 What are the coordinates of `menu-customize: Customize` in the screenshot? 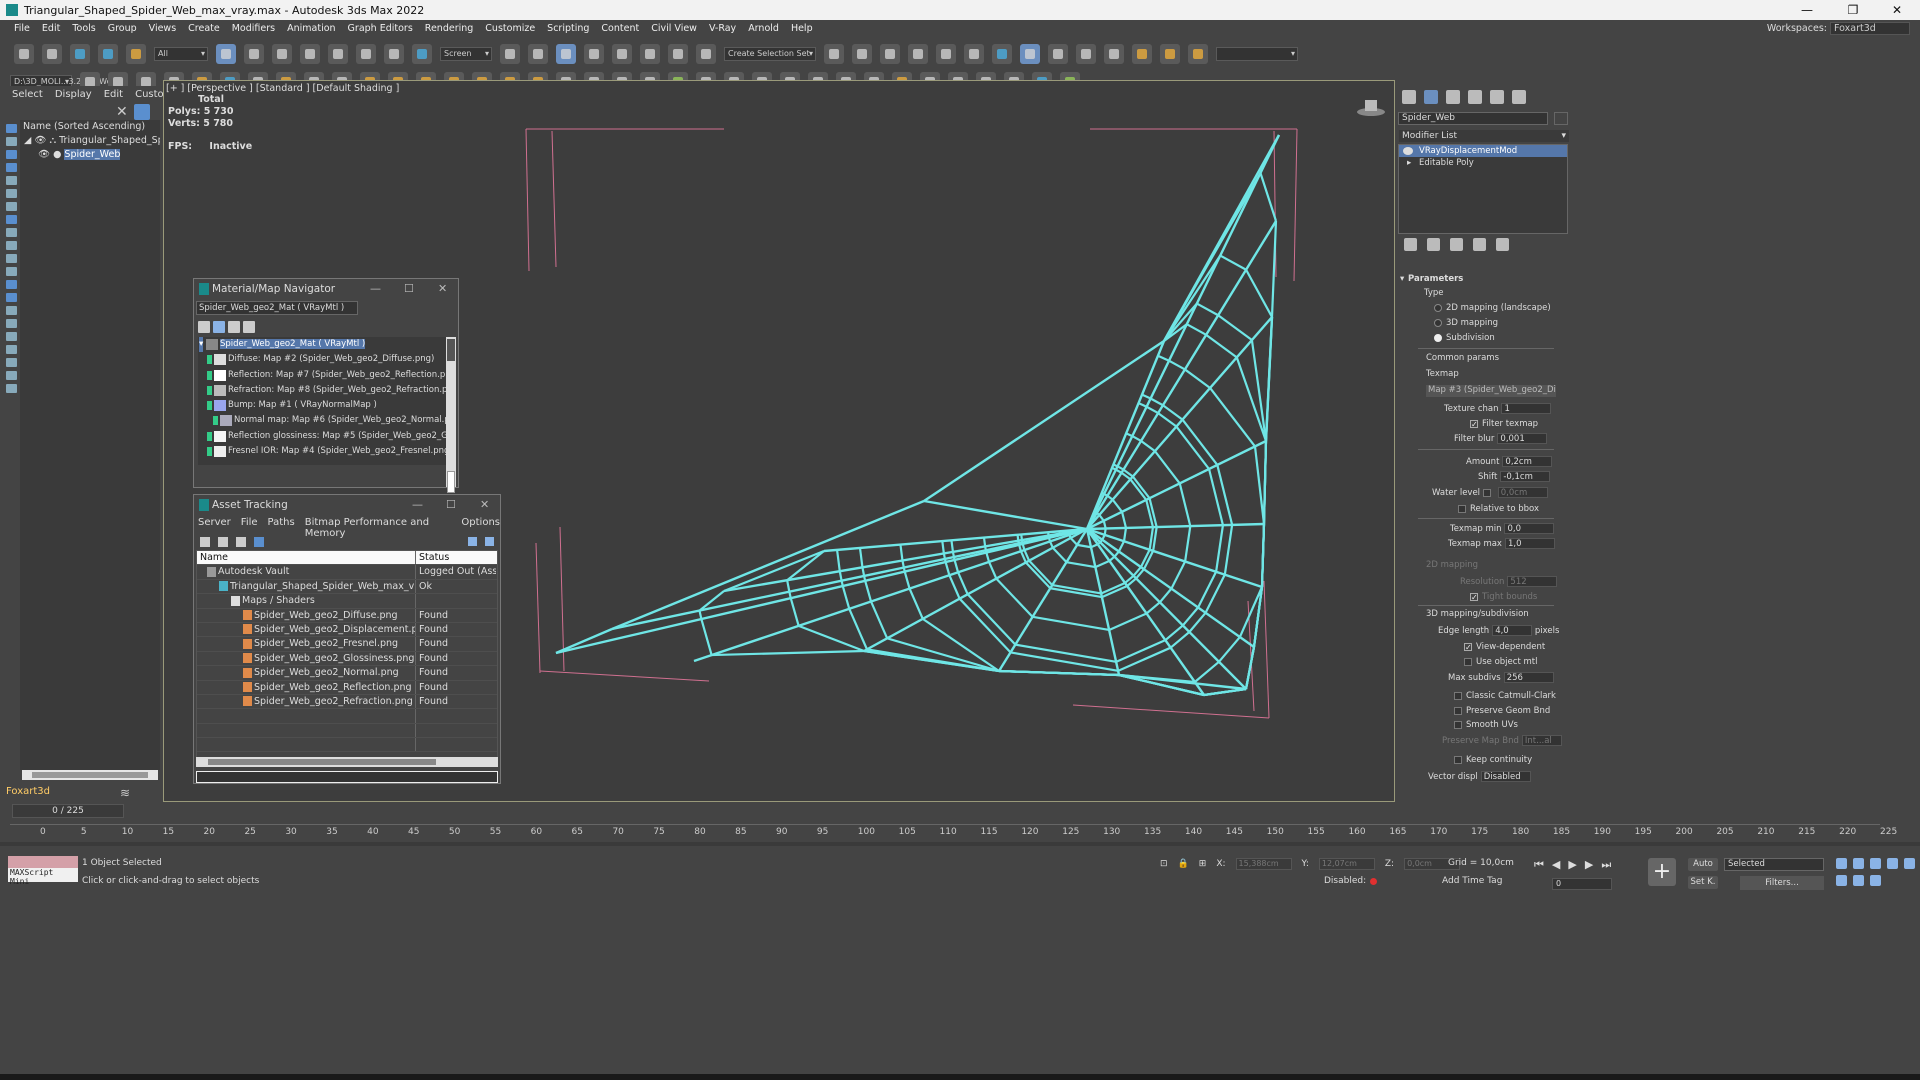 It's located at (510, 28).